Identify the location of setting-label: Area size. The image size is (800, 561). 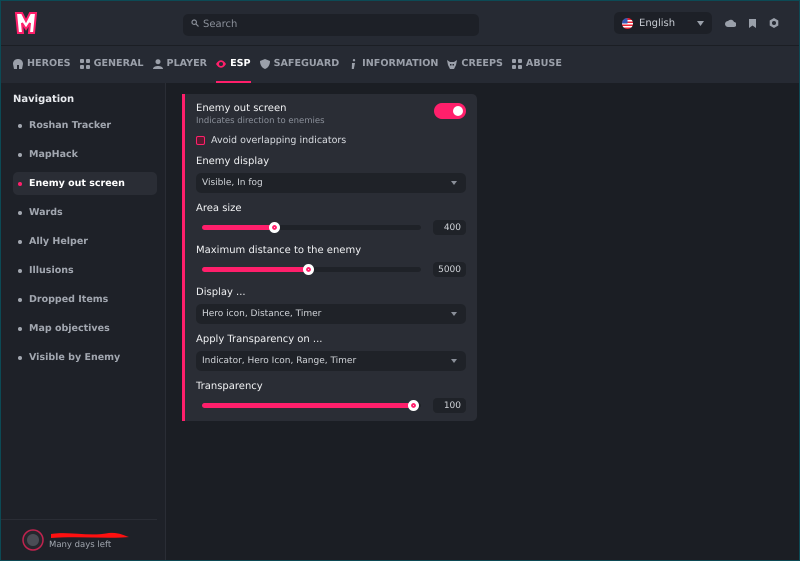
(219, 208).